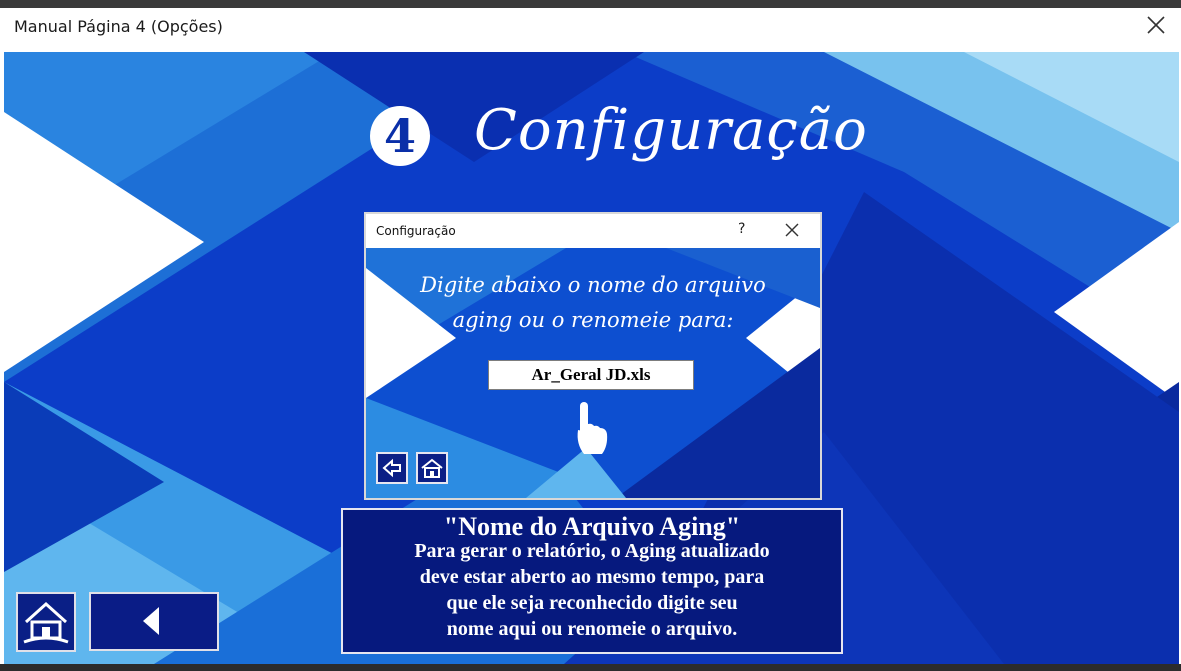 The width and height of the screenshot is (1181, 671). What do you see at coordinates (118, 26) in the screenshot?
I see `window-title: Manual Página 4 (Opções)` at bounding box center [118, 26].